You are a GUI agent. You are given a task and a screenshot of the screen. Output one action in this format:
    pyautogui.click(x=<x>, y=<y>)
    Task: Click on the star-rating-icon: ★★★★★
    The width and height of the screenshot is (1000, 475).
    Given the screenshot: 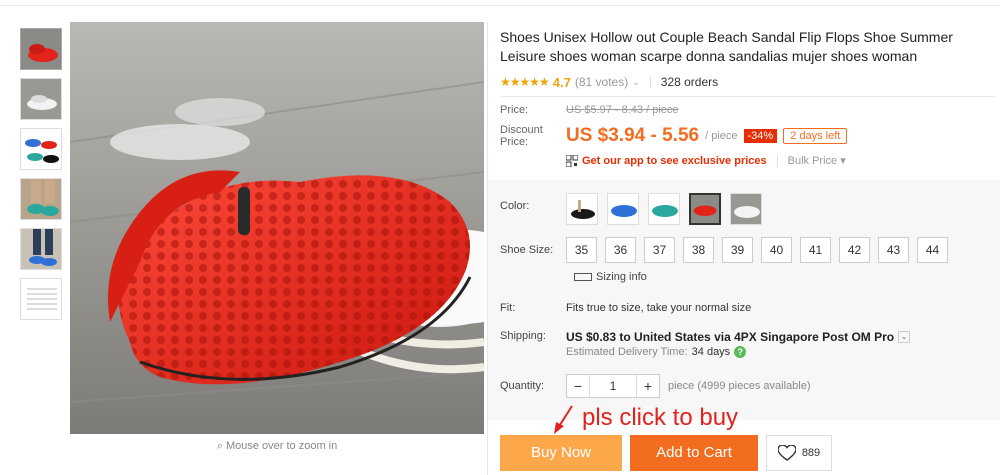 What is the action you would take?
    pyautogui.click(x=525, y=82)
    